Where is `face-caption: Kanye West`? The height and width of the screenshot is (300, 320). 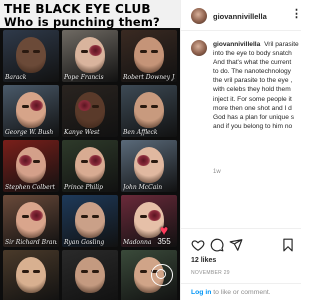
face-caption: Kanye West is located at coordinates (82, 132).